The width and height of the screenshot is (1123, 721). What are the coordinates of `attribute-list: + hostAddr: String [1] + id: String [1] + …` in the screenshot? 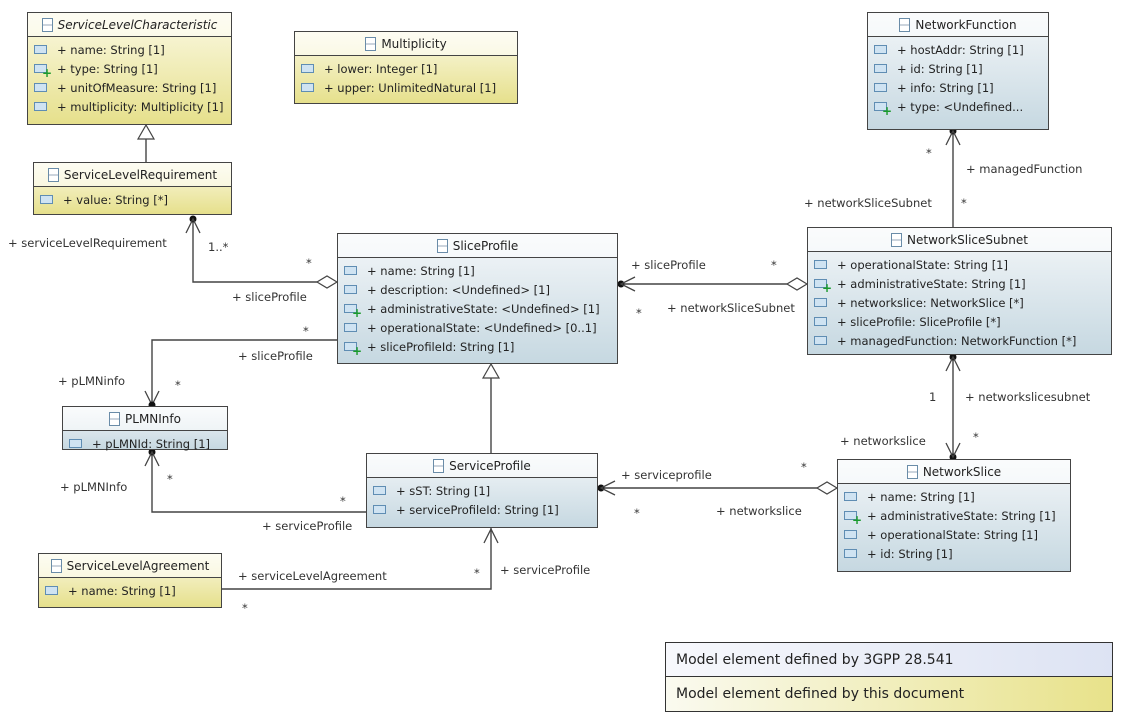 It's located at (958, 77).